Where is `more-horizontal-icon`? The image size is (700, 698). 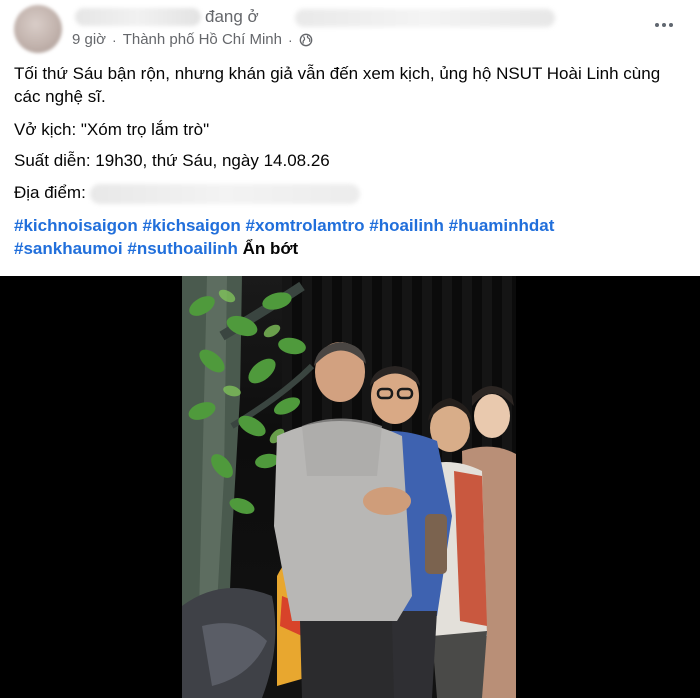
more-horizontal-icon is located at coordinates (657, 25).